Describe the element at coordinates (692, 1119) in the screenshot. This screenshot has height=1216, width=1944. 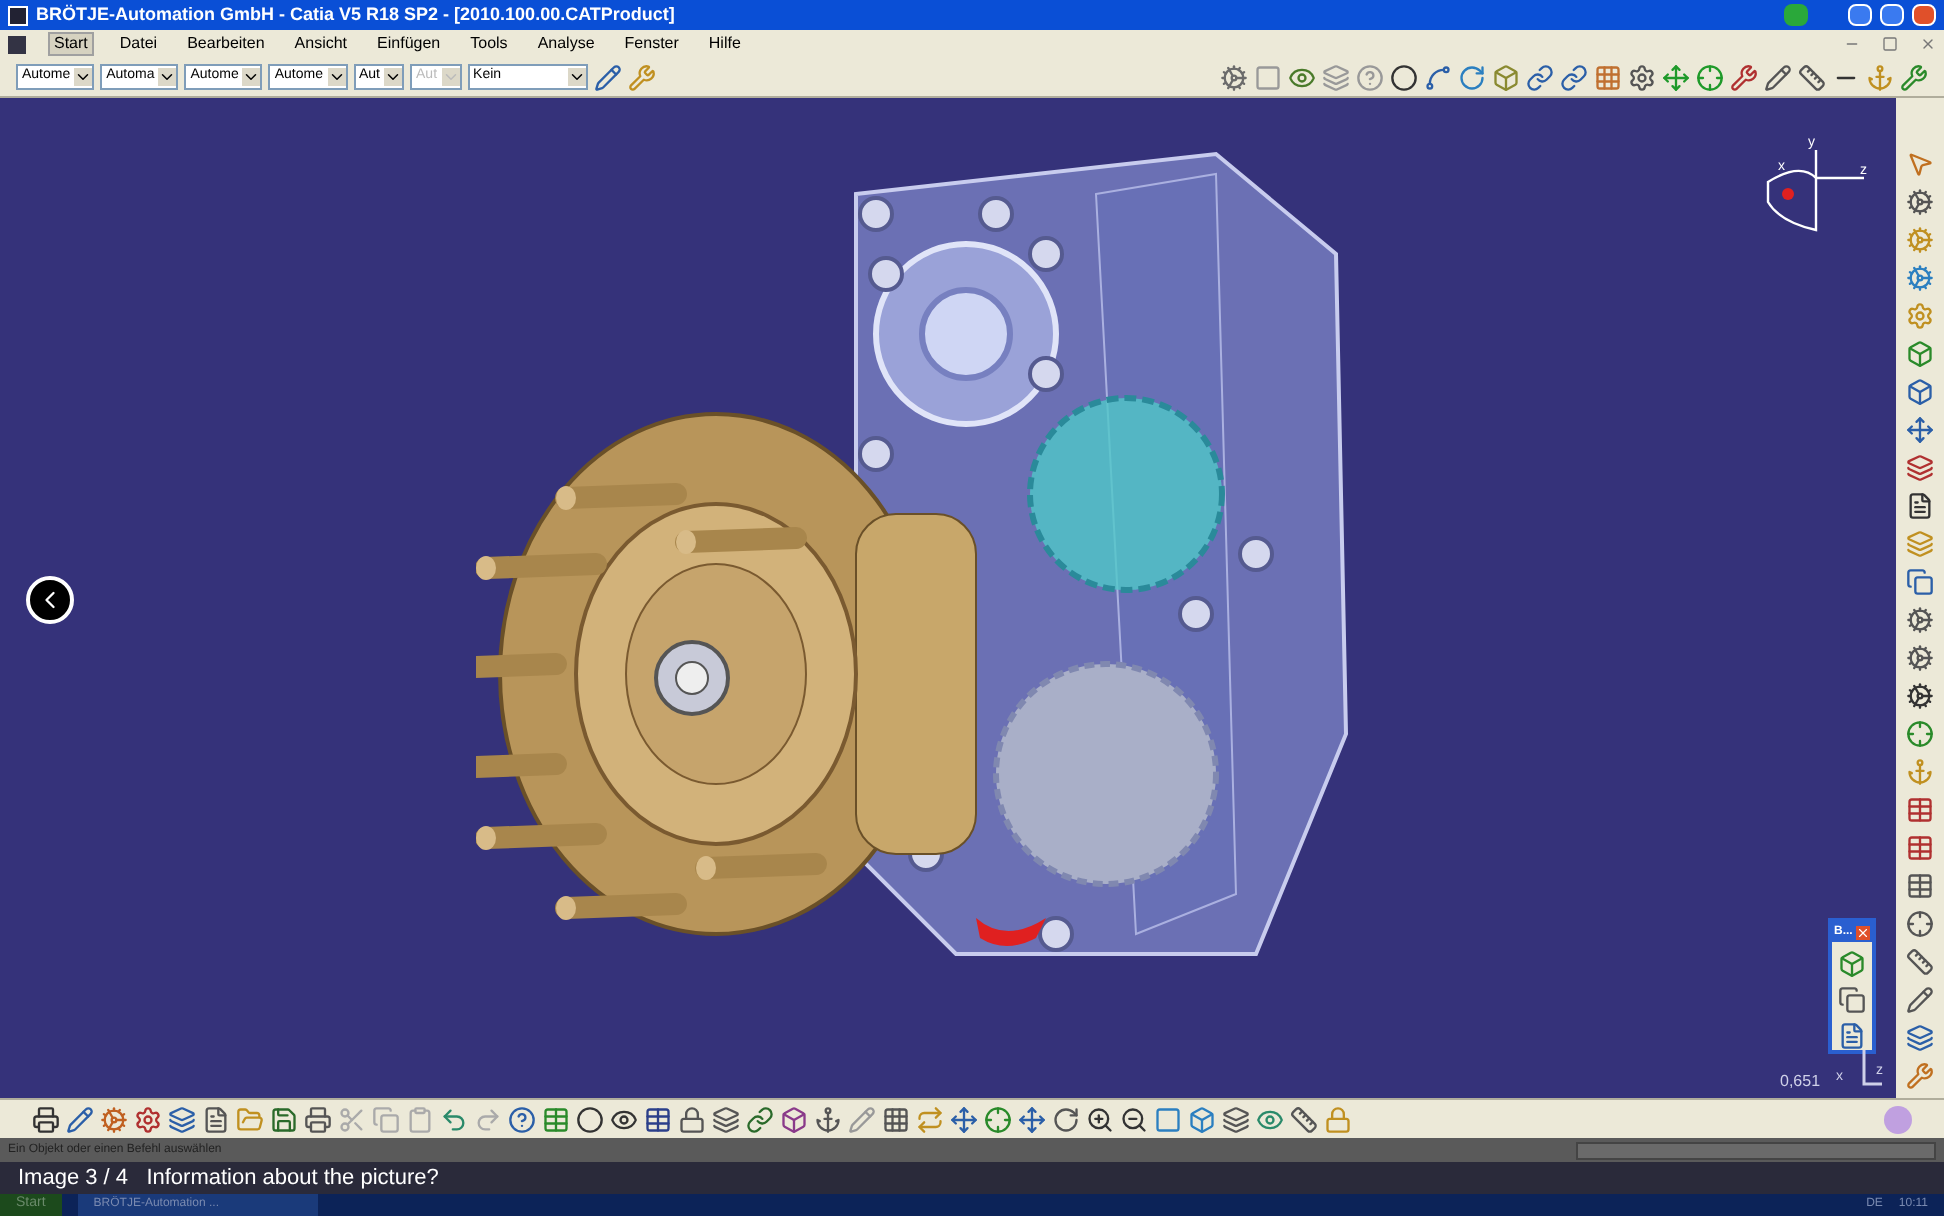
I see `lock-icon` at that location.